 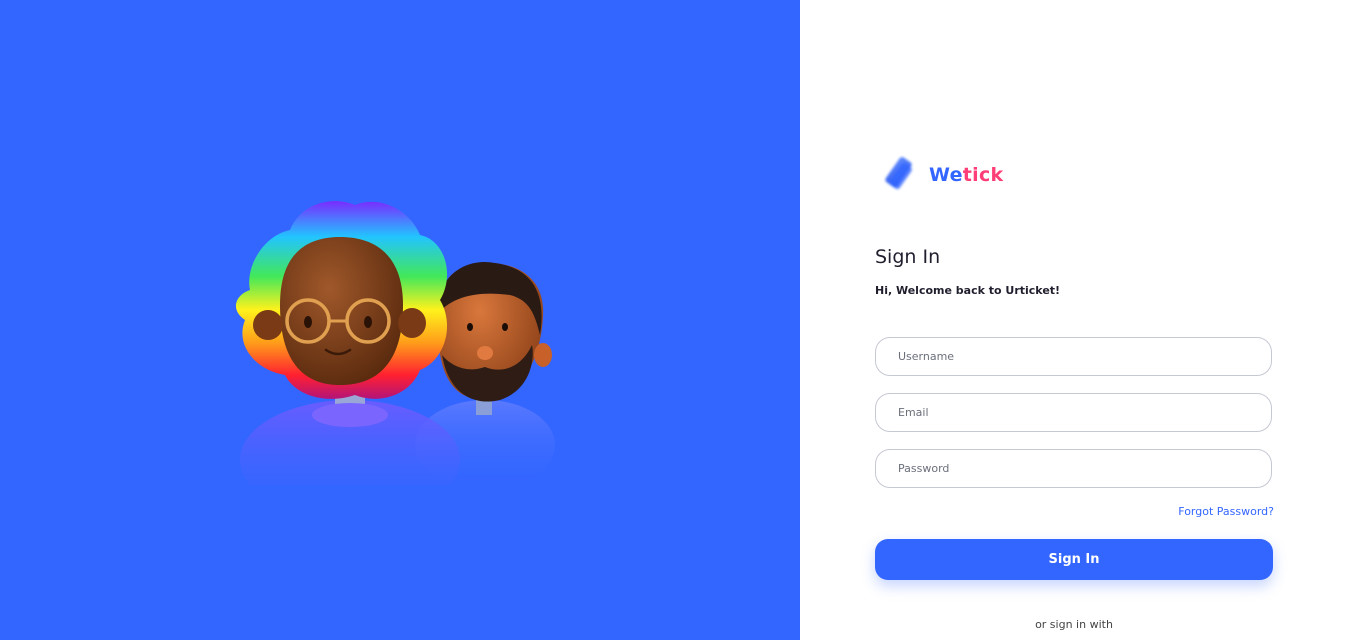 I want to click on alternate-signin-label: or sign in with, so click(x=1074, y=624).